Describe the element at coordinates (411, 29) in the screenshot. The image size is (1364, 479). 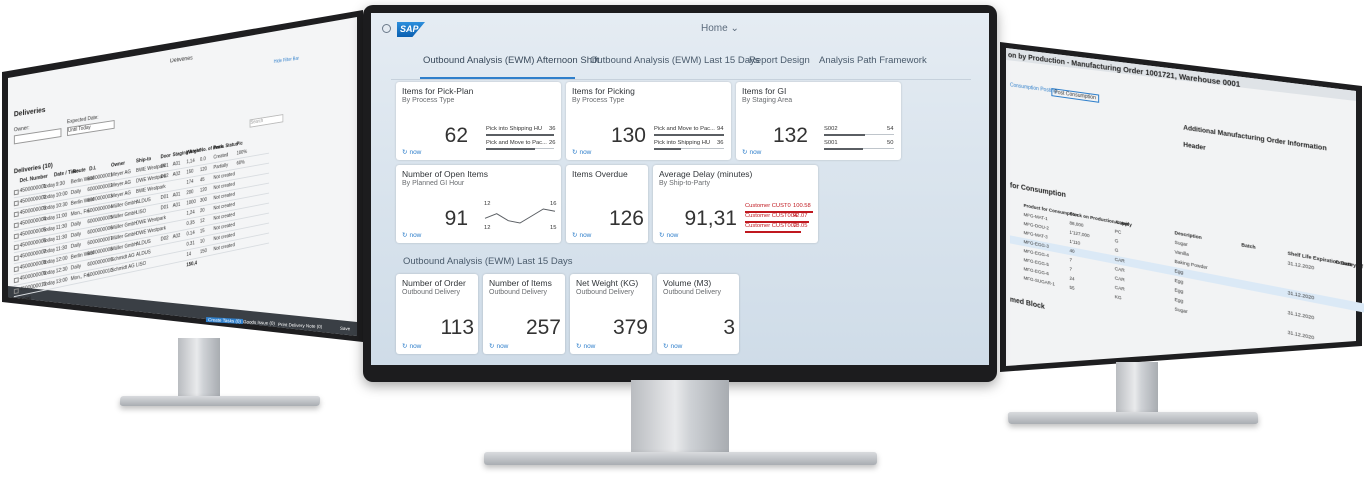
I see `sap-logo: SAP` at that location.